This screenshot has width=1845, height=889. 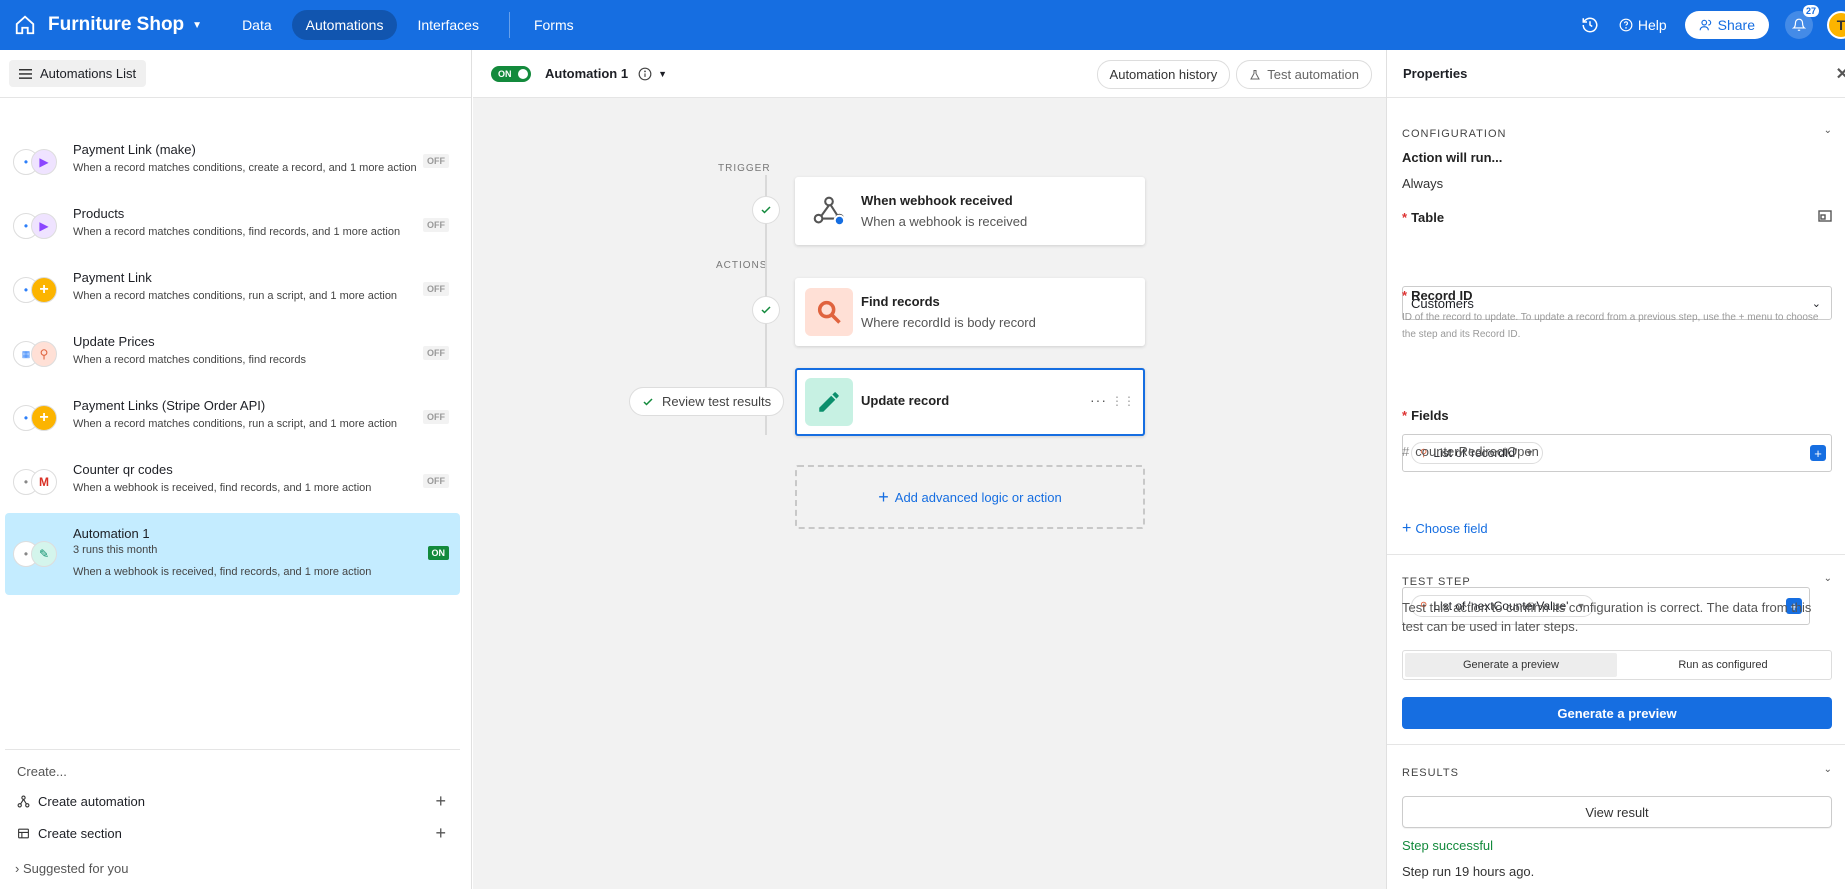 I want to click on automation-icons: • M, so click(x=38, y=482).